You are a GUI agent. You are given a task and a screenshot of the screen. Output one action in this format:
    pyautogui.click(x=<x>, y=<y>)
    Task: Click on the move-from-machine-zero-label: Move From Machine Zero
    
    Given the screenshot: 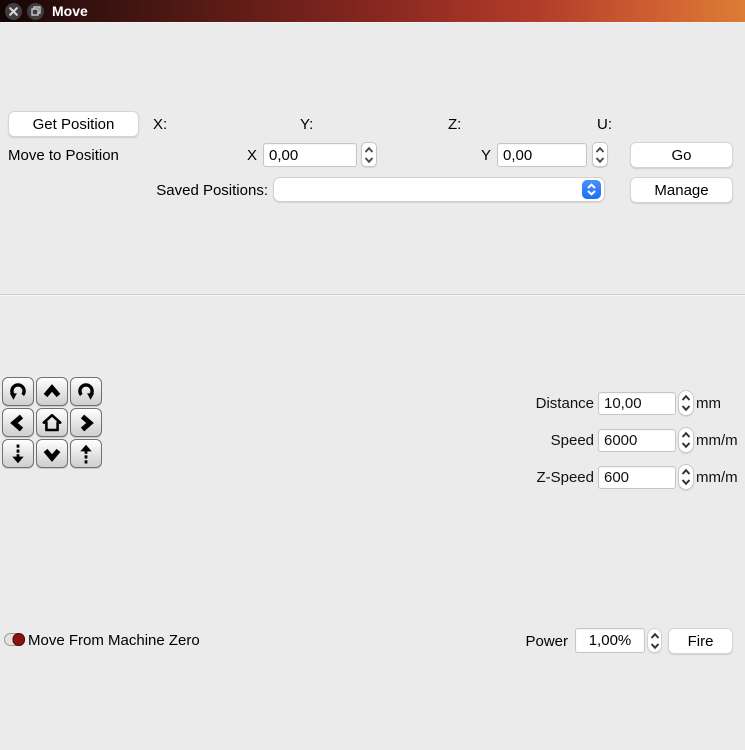 What is the action you would take?
    pyautogui.click(x=114, y=640)
    